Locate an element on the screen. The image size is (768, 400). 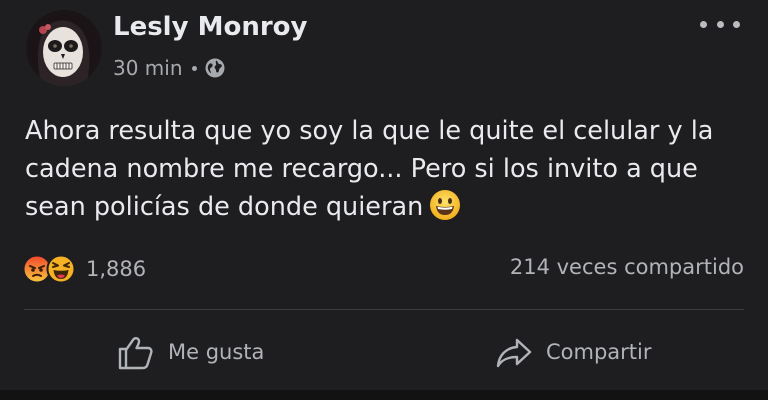
post-text-line: sean policías de donde quieran is located at coordinates (224, 207).